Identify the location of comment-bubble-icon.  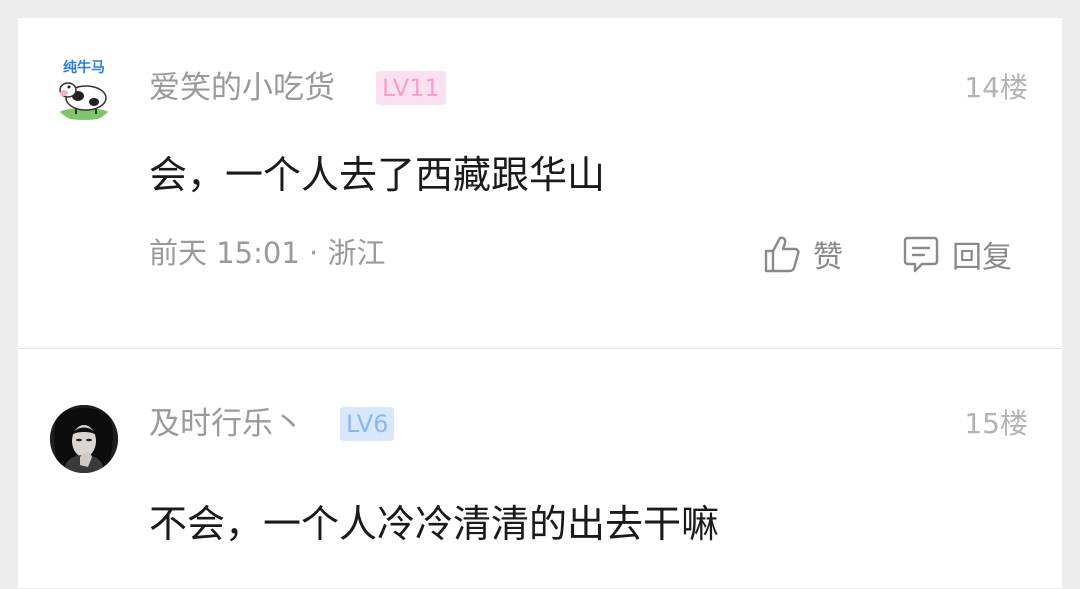
(921, 254).